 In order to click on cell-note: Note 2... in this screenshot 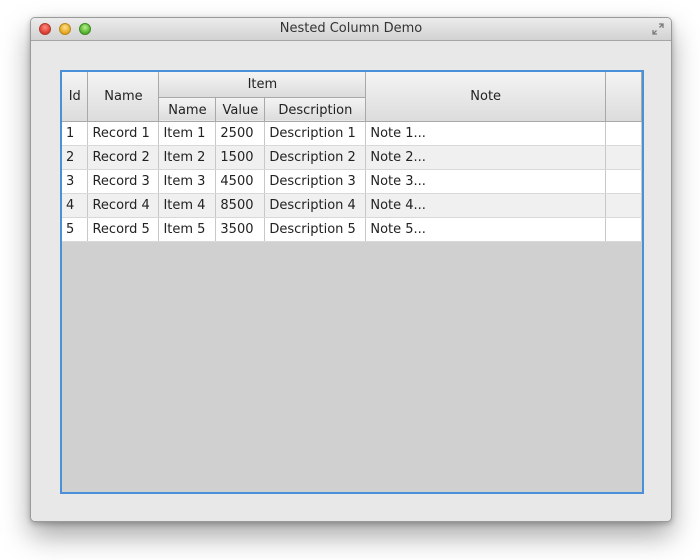, I will do `click(485, 157)`.